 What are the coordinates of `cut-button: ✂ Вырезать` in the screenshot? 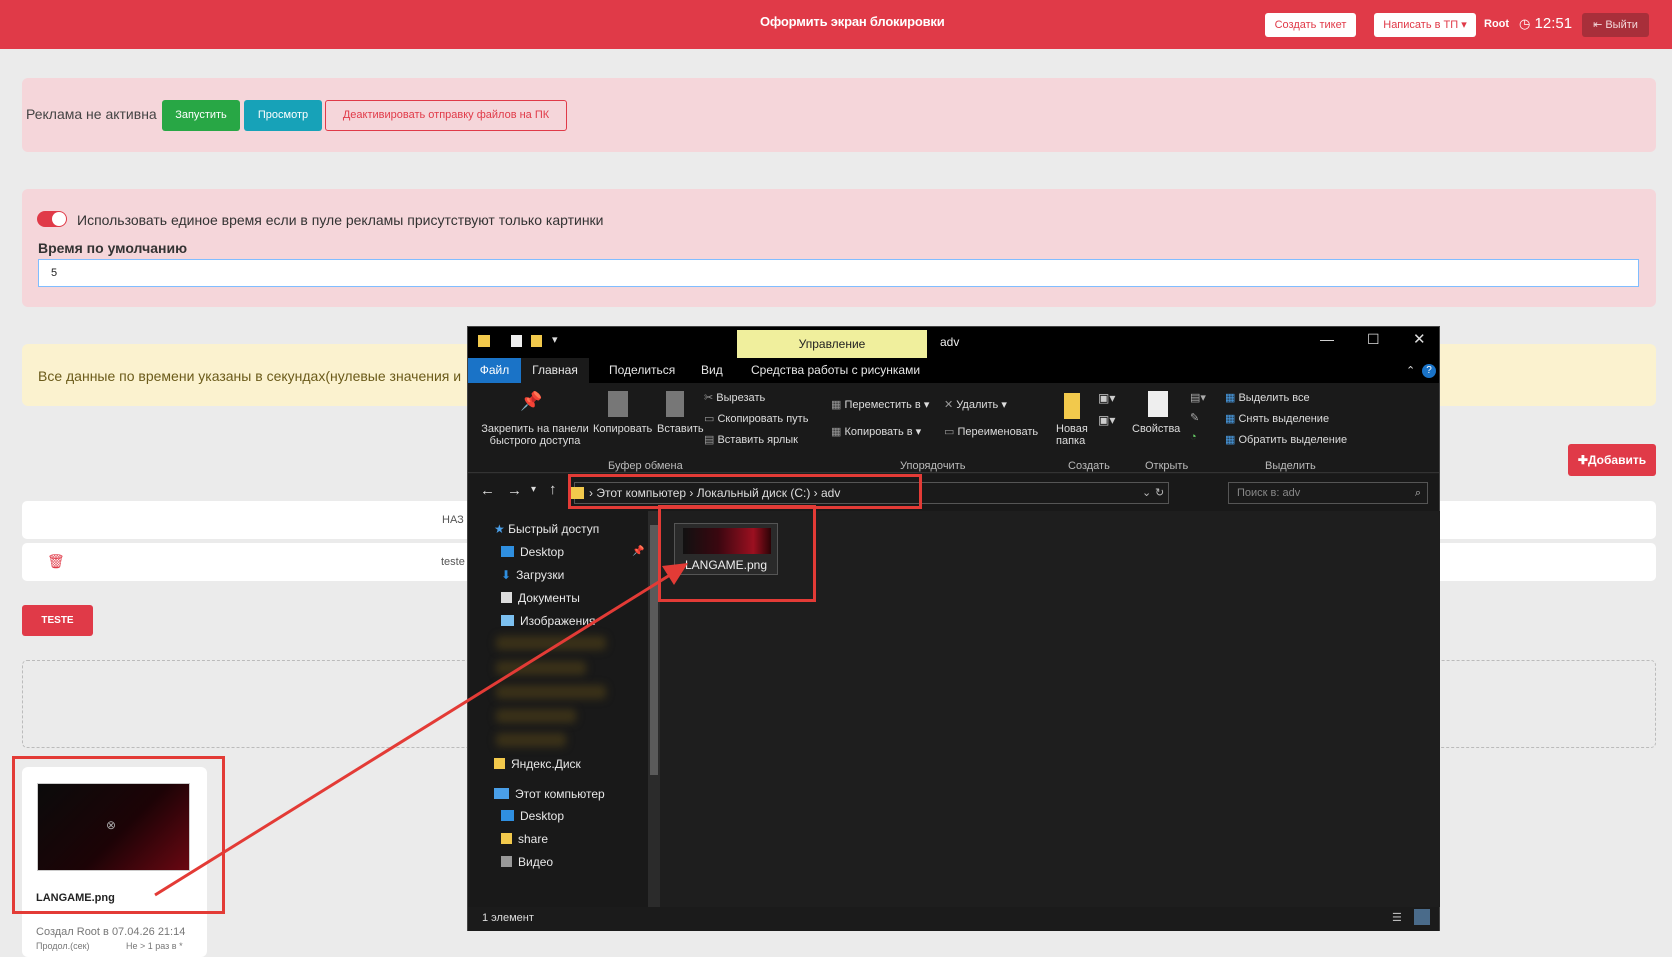 It's located at (734, 397).